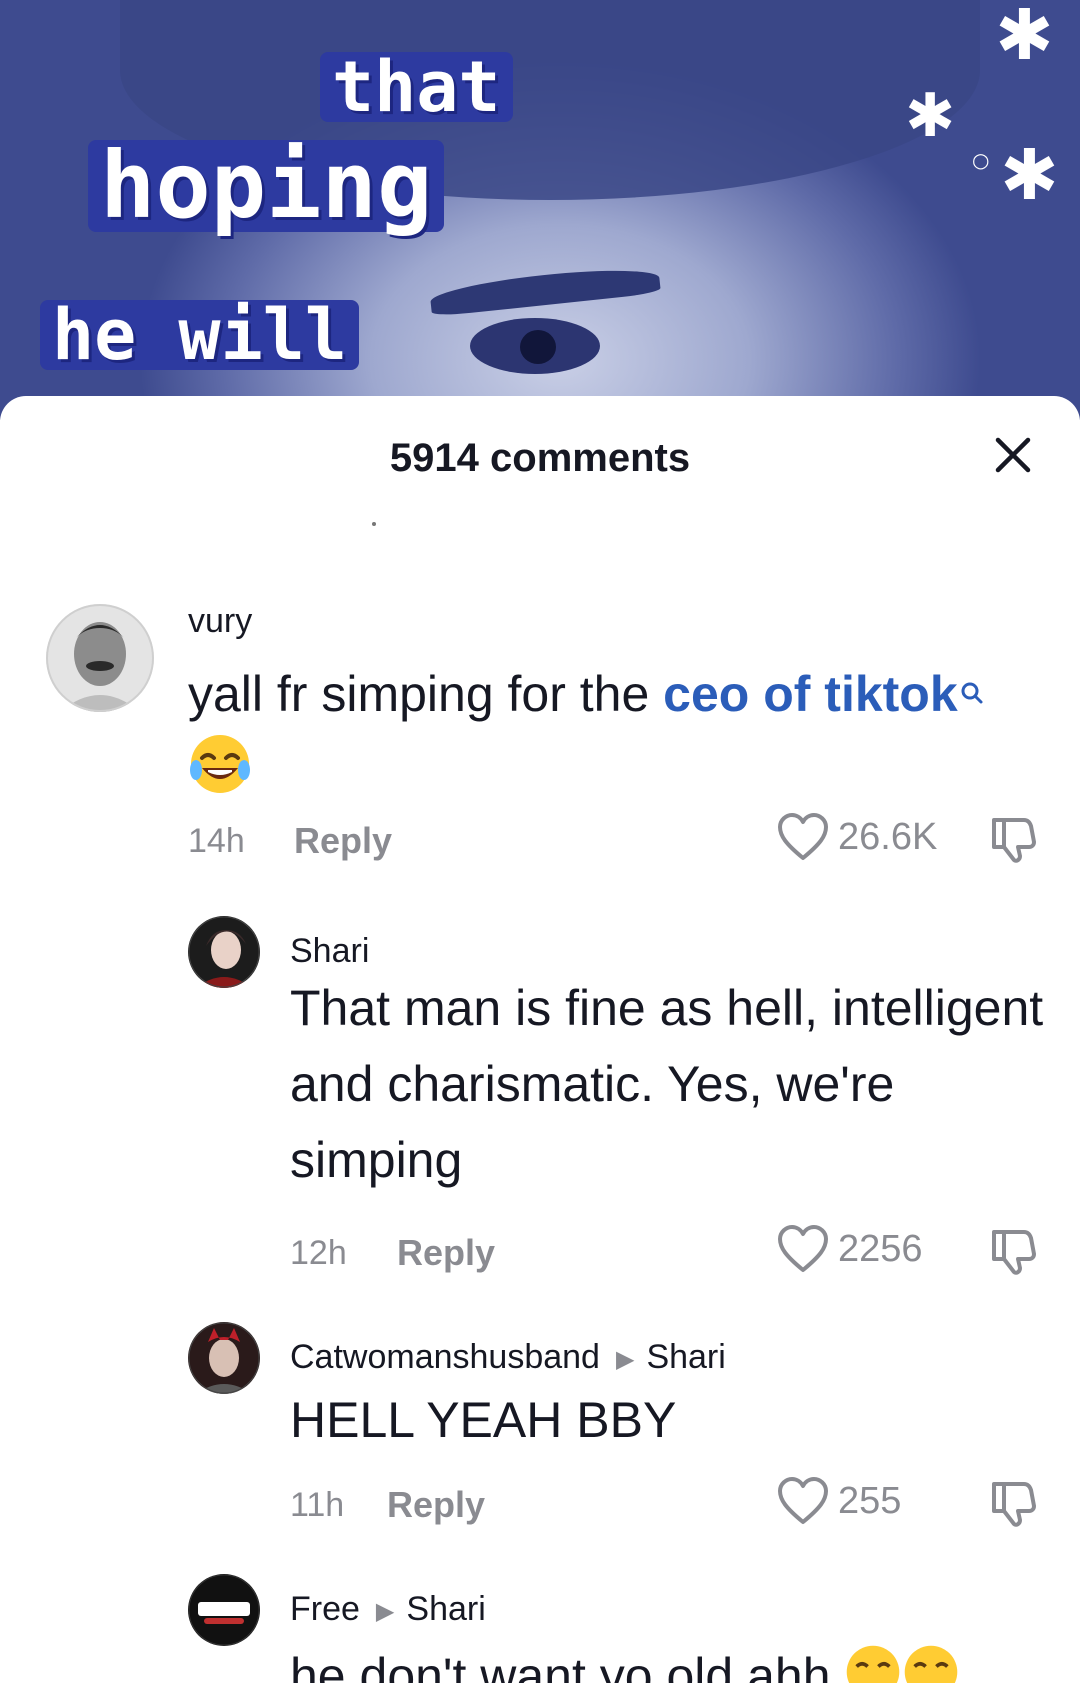 Image resolution: width=1080 pixels, height=1701 pixels. Describe the element at coordinates (888, 836) in the screenshot. I see `like-count: 26.6K` at that location.